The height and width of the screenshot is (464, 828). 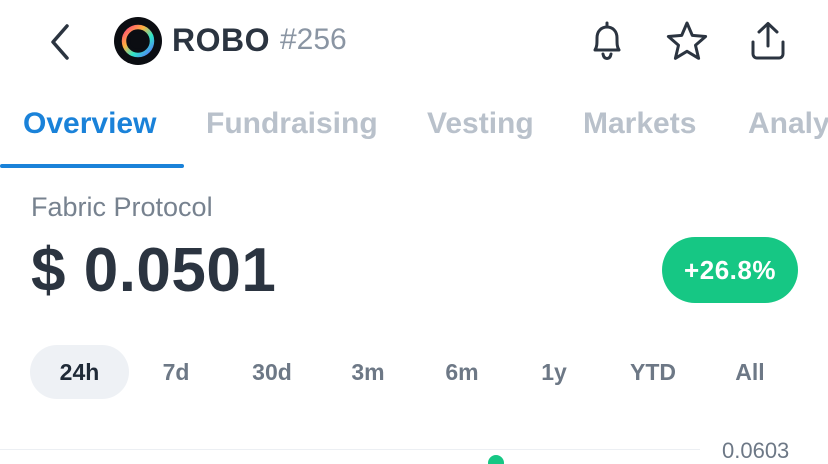 What do you see at coordinates (730, 270) in the screenshot?
I see `price-change-badge: +26.8%` at bounding box center [730, 270].